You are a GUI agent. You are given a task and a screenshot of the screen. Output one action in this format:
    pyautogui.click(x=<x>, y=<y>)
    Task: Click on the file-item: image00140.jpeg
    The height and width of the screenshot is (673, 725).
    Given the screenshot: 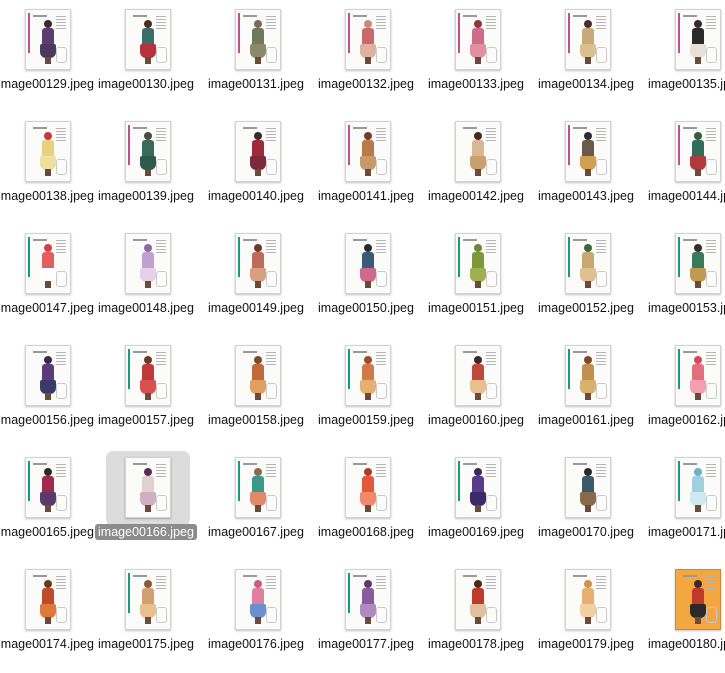 What is the action you would take?
    pyautogui.click(x=256, y=173)
    